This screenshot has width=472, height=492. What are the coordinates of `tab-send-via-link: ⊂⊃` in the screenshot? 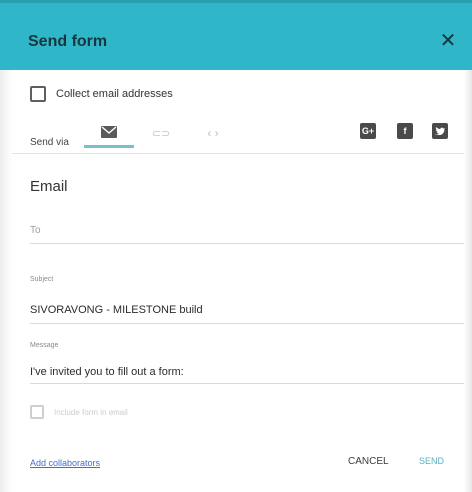 It's located at (161, 133).